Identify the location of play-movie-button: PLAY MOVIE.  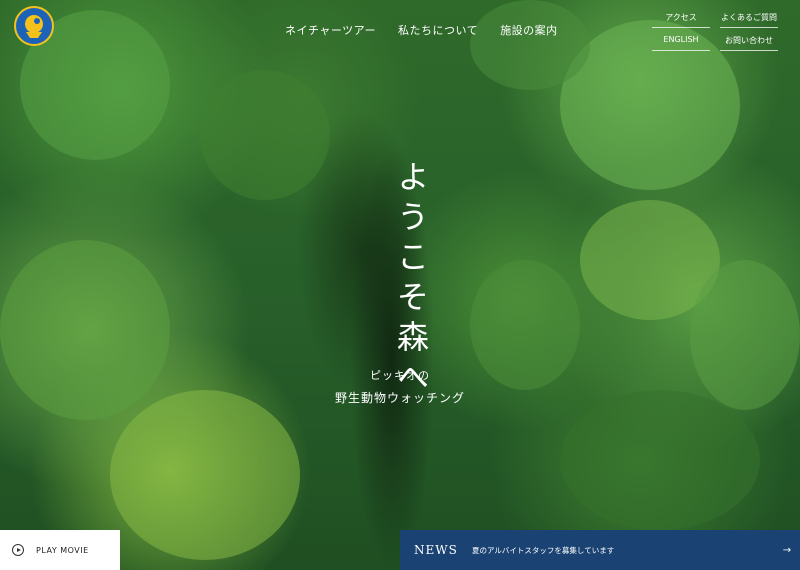
(60, 550).